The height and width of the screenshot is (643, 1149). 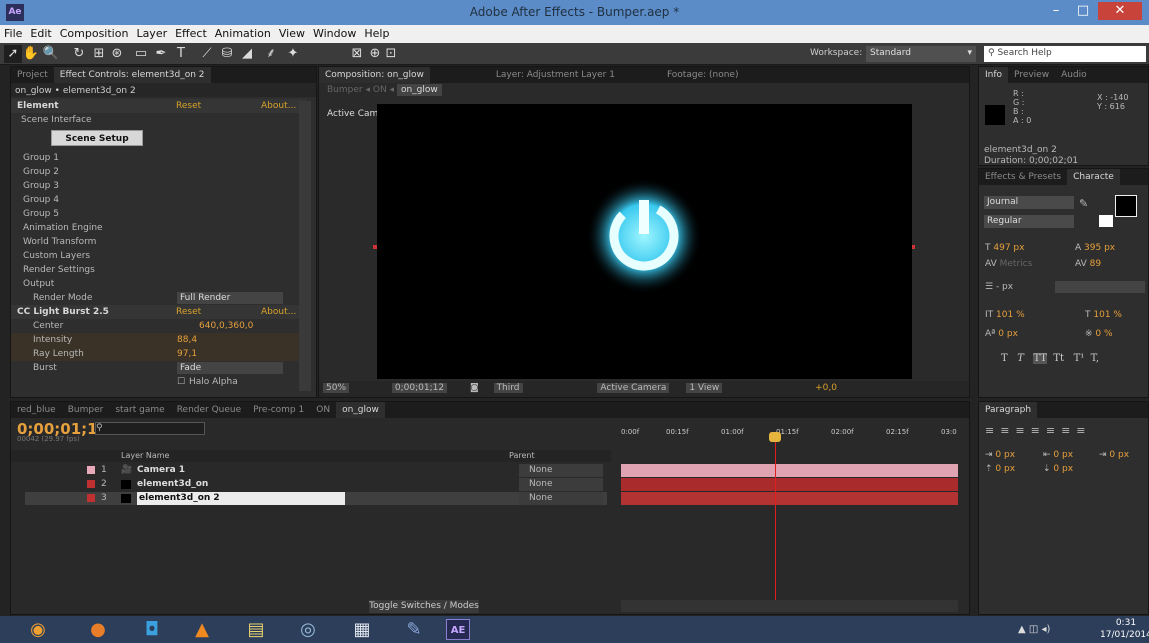 What do you see at coordinates (345, 90) in the screenshot?
I see `nav-bumper: Bumper` at bounding box center [345, 90].